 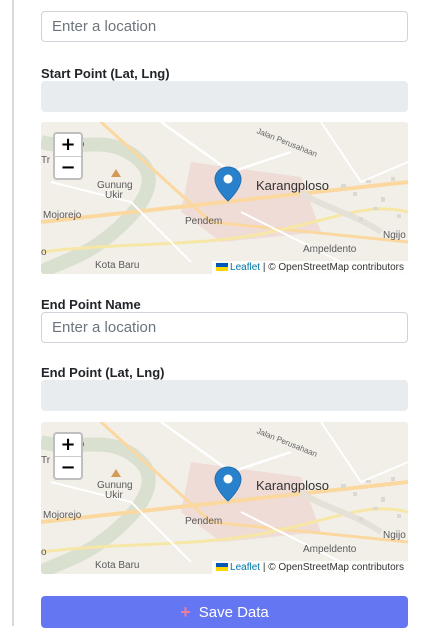 What do you see at coordinates (233, 612) in the screenshot?
I see `save-data-label: Save Data` at bounding box center [233, 612].